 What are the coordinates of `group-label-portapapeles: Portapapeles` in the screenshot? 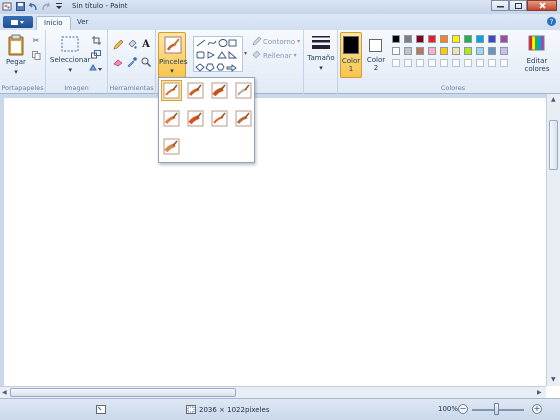 It's located at (22, 88).